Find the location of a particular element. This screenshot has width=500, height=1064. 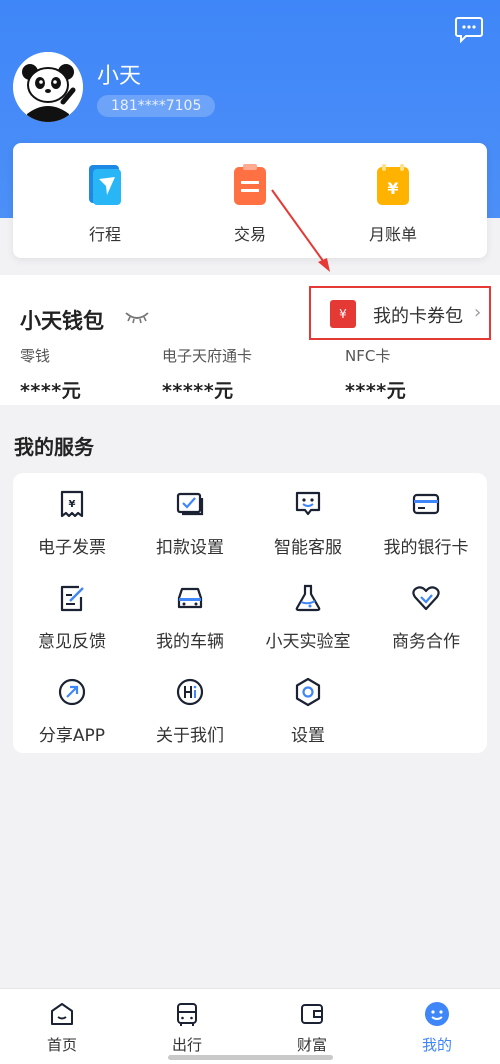

service-bank-card: 我的银行卡 is located at coordinates (426, 523).